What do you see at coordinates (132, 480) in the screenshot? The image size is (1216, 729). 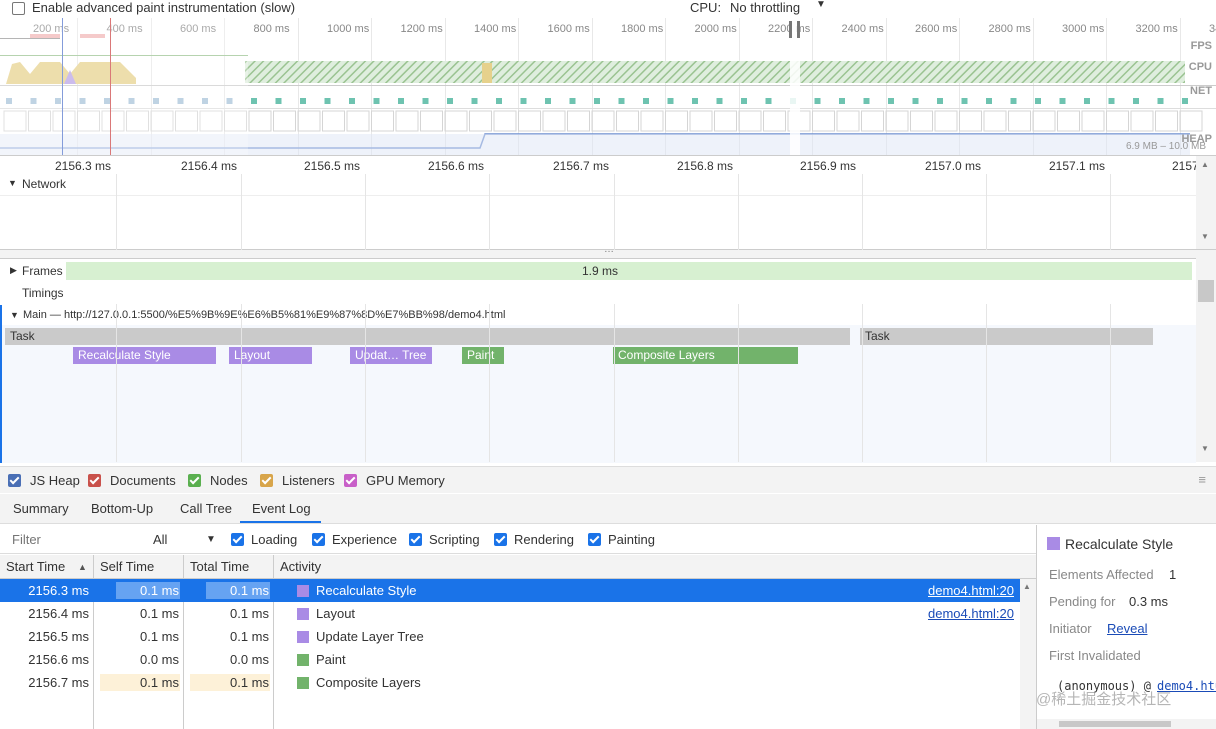 I see `memory-checkbox-documents: Documents` at bounding box center [132, 480].